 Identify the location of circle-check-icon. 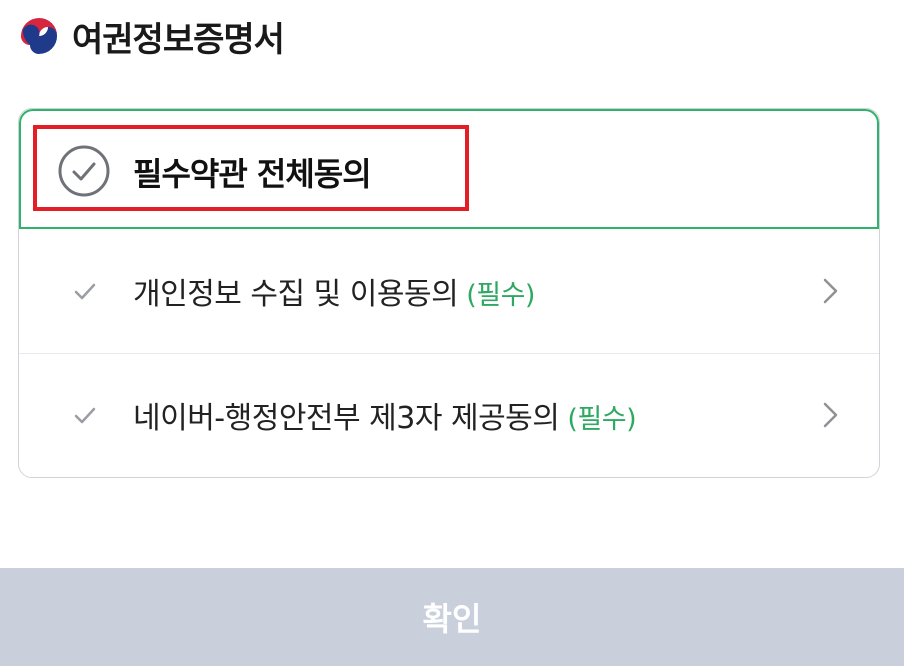
(84, 171).